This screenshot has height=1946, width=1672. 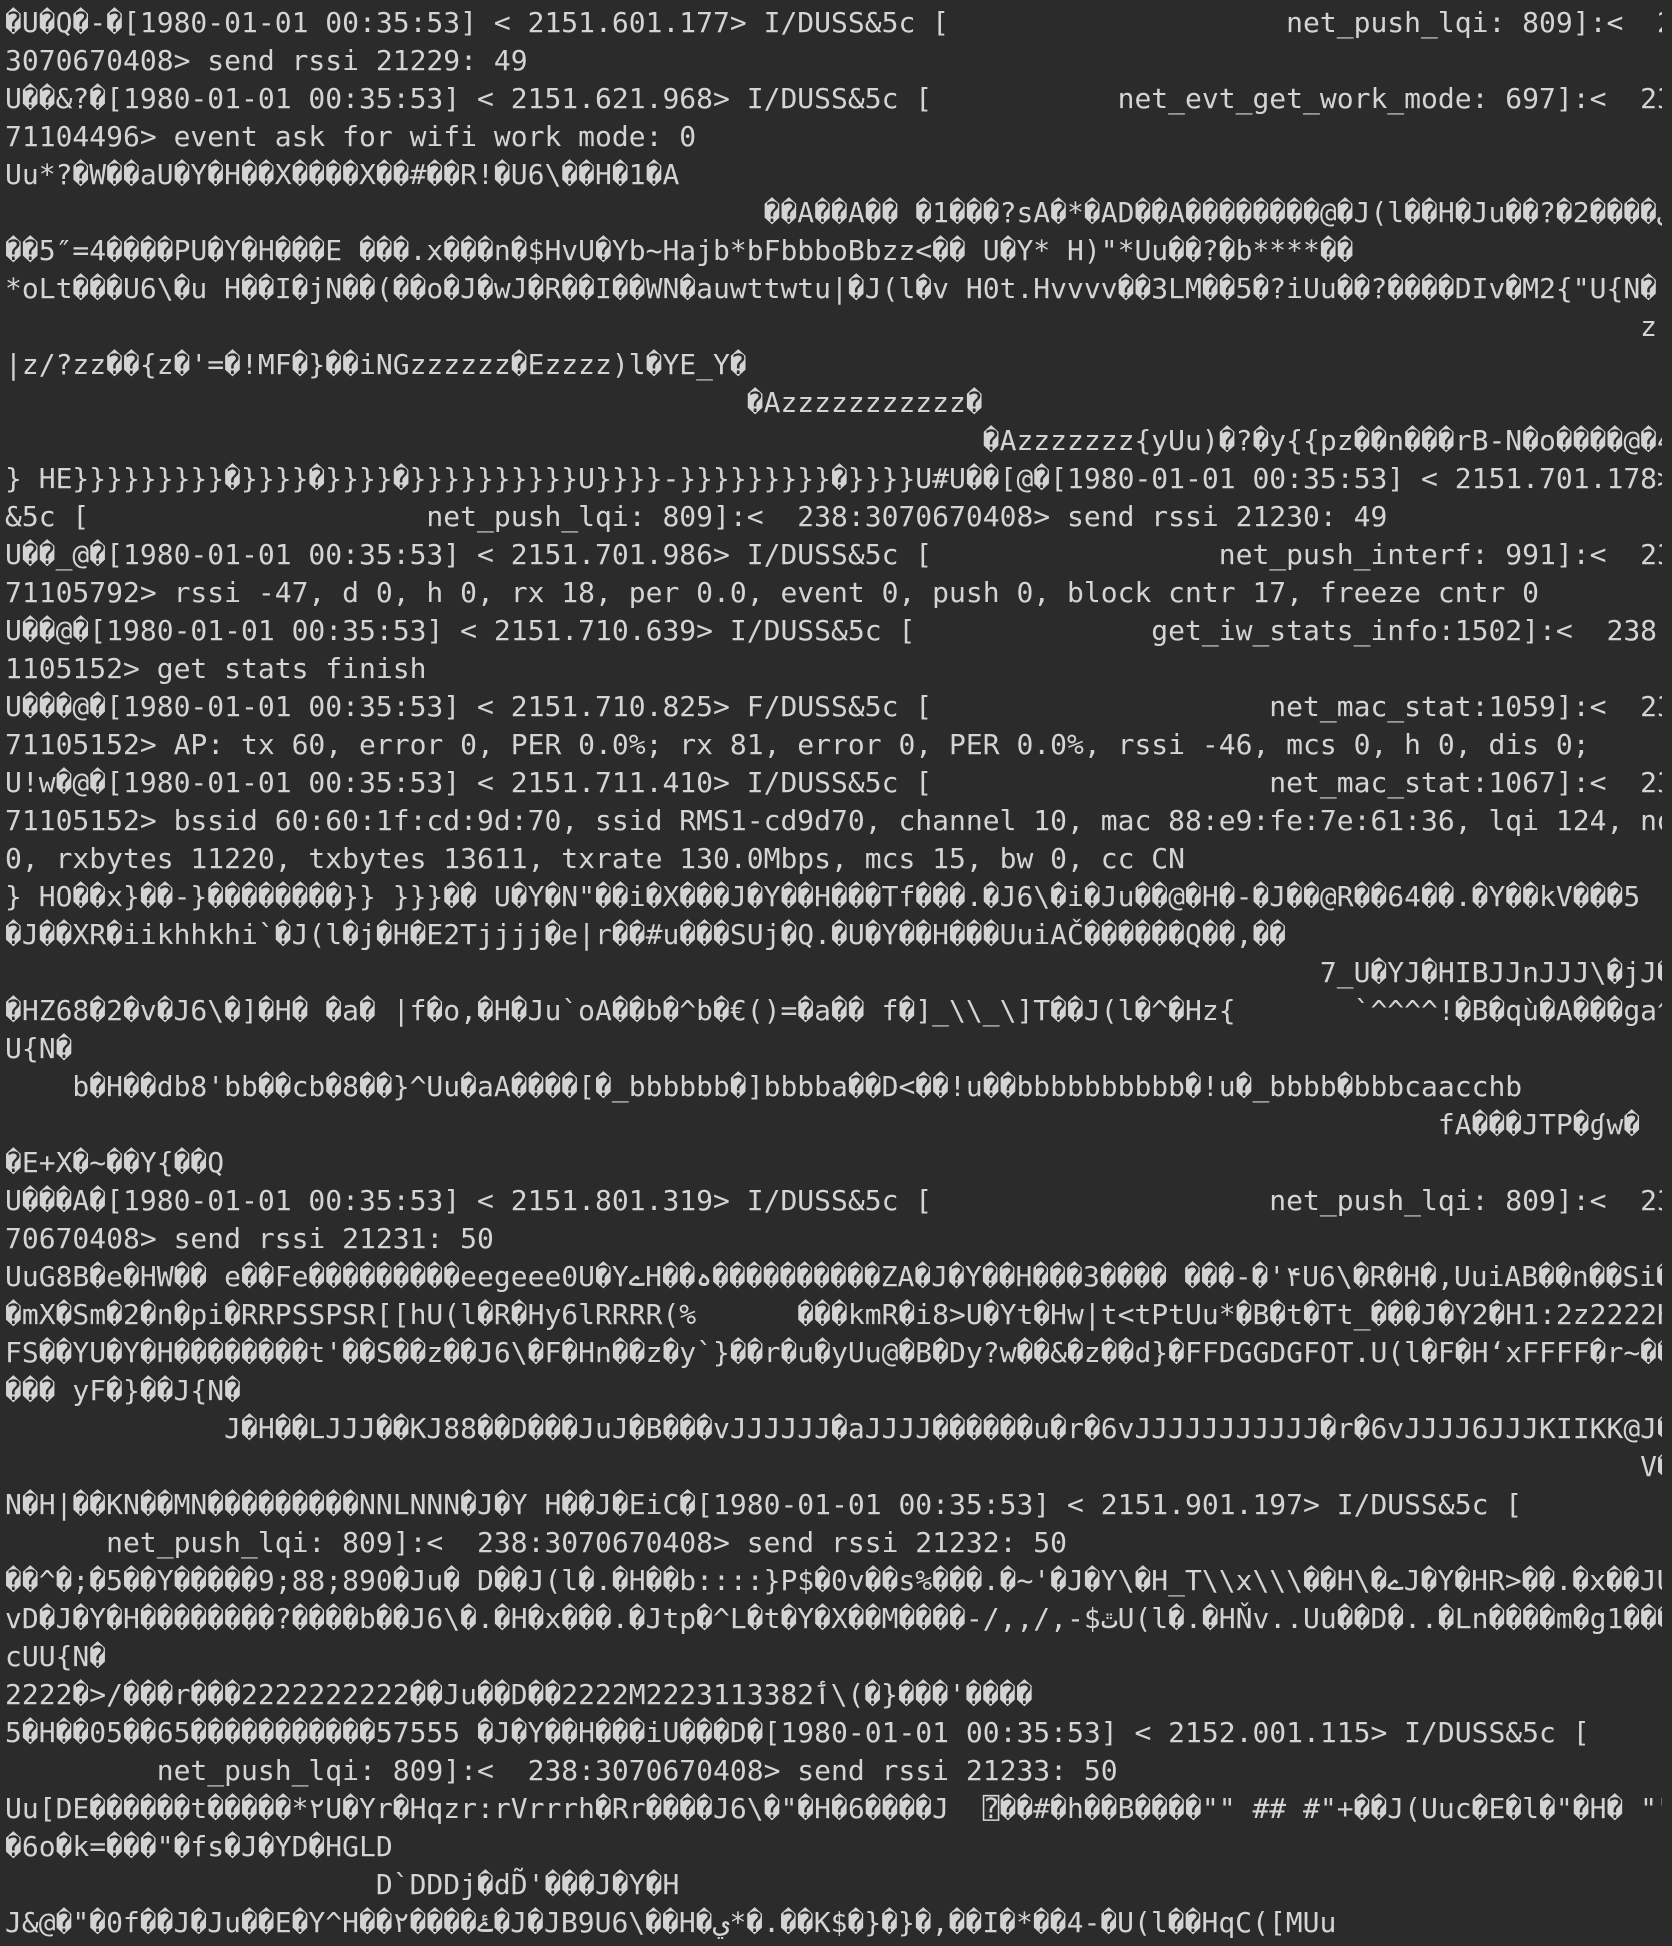 I want to click on terminal-line: V��, so click(x=833, y=1466).